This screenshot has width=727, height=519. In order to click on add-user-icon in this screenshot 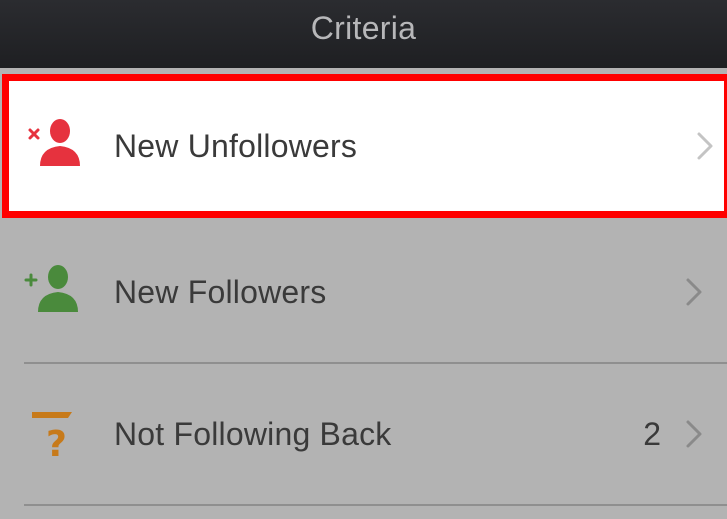, I will do `click(54, 292)`.